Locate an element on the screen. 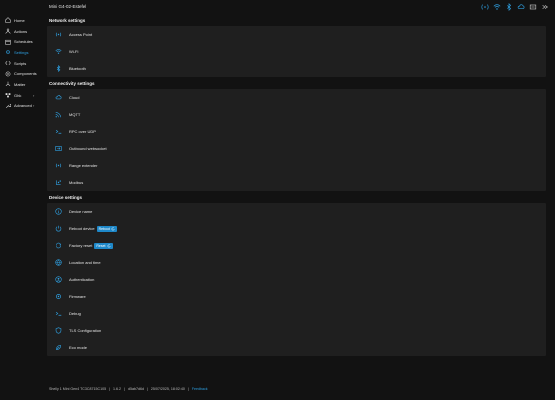  rpc-icon is located at coordinates (545, 7).